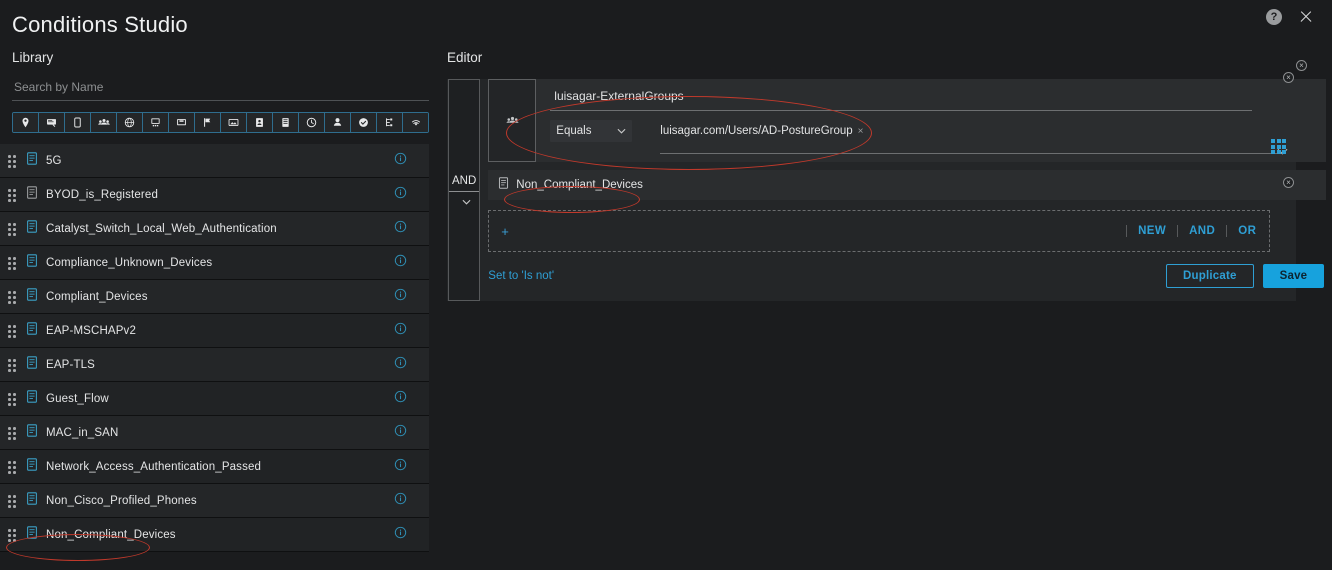 This screenshot has width=1332, height=570. What do you see at coordinates (214, 297) in the screenshot?
I see `list-item: Compliant_Devices` at bounding box center [214, 297].